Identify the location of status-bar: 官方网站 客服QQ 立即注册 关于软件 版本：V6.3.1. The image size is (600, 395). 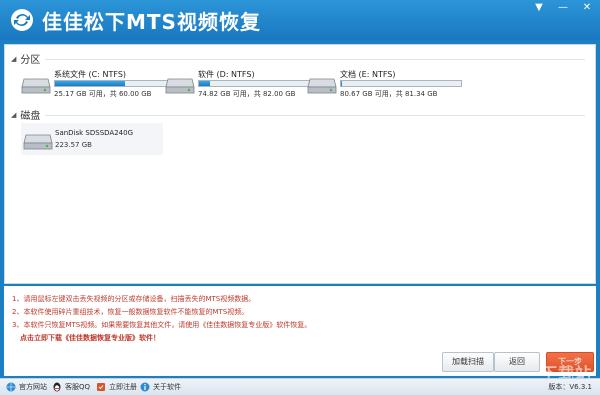
(300, 386).